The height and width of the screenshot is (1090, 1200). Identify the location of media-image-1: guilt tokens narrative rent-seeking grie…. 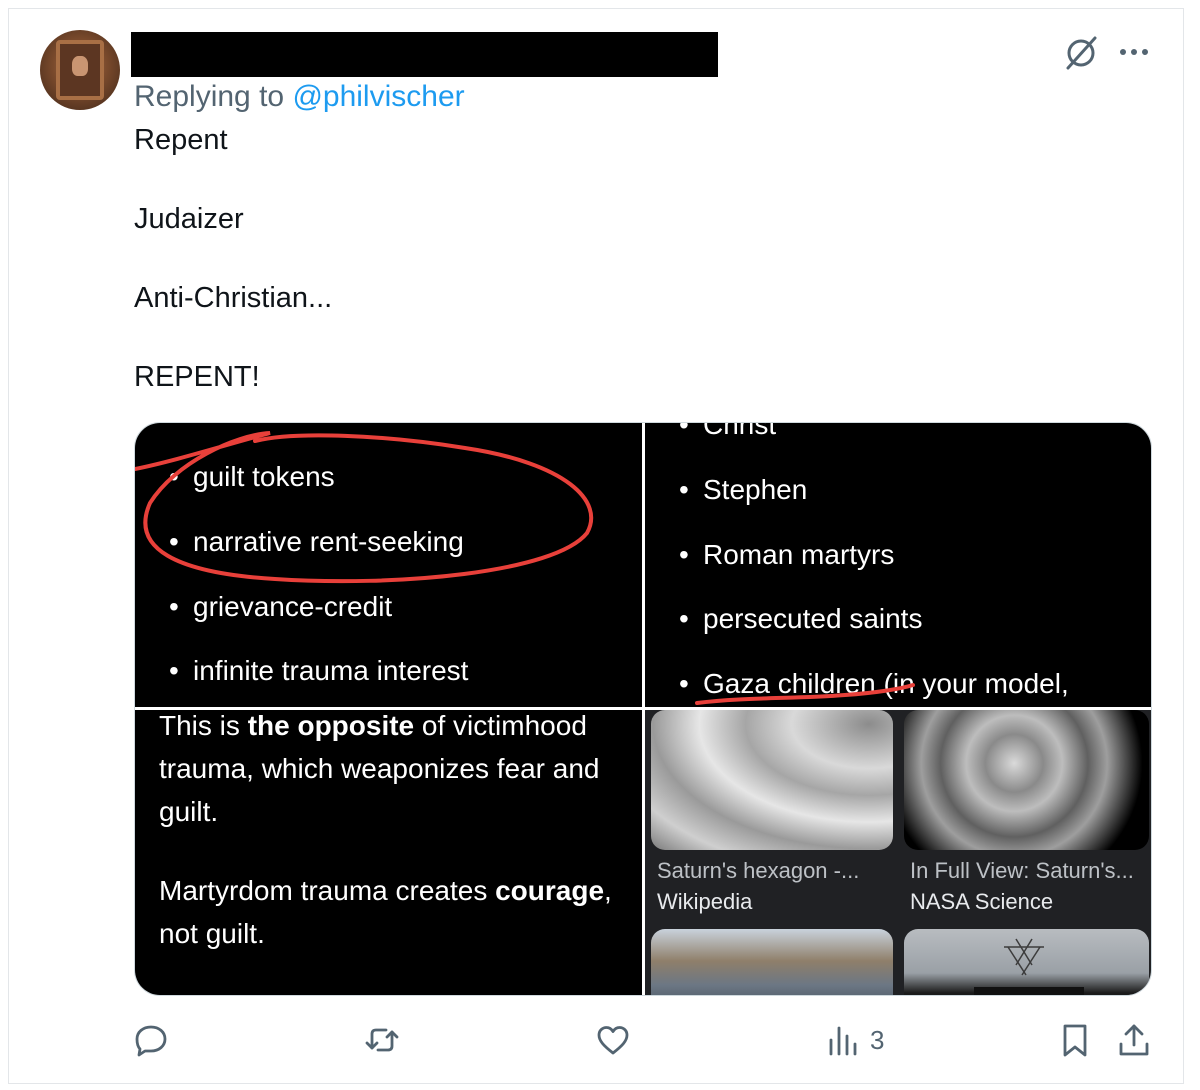
(388, 565).